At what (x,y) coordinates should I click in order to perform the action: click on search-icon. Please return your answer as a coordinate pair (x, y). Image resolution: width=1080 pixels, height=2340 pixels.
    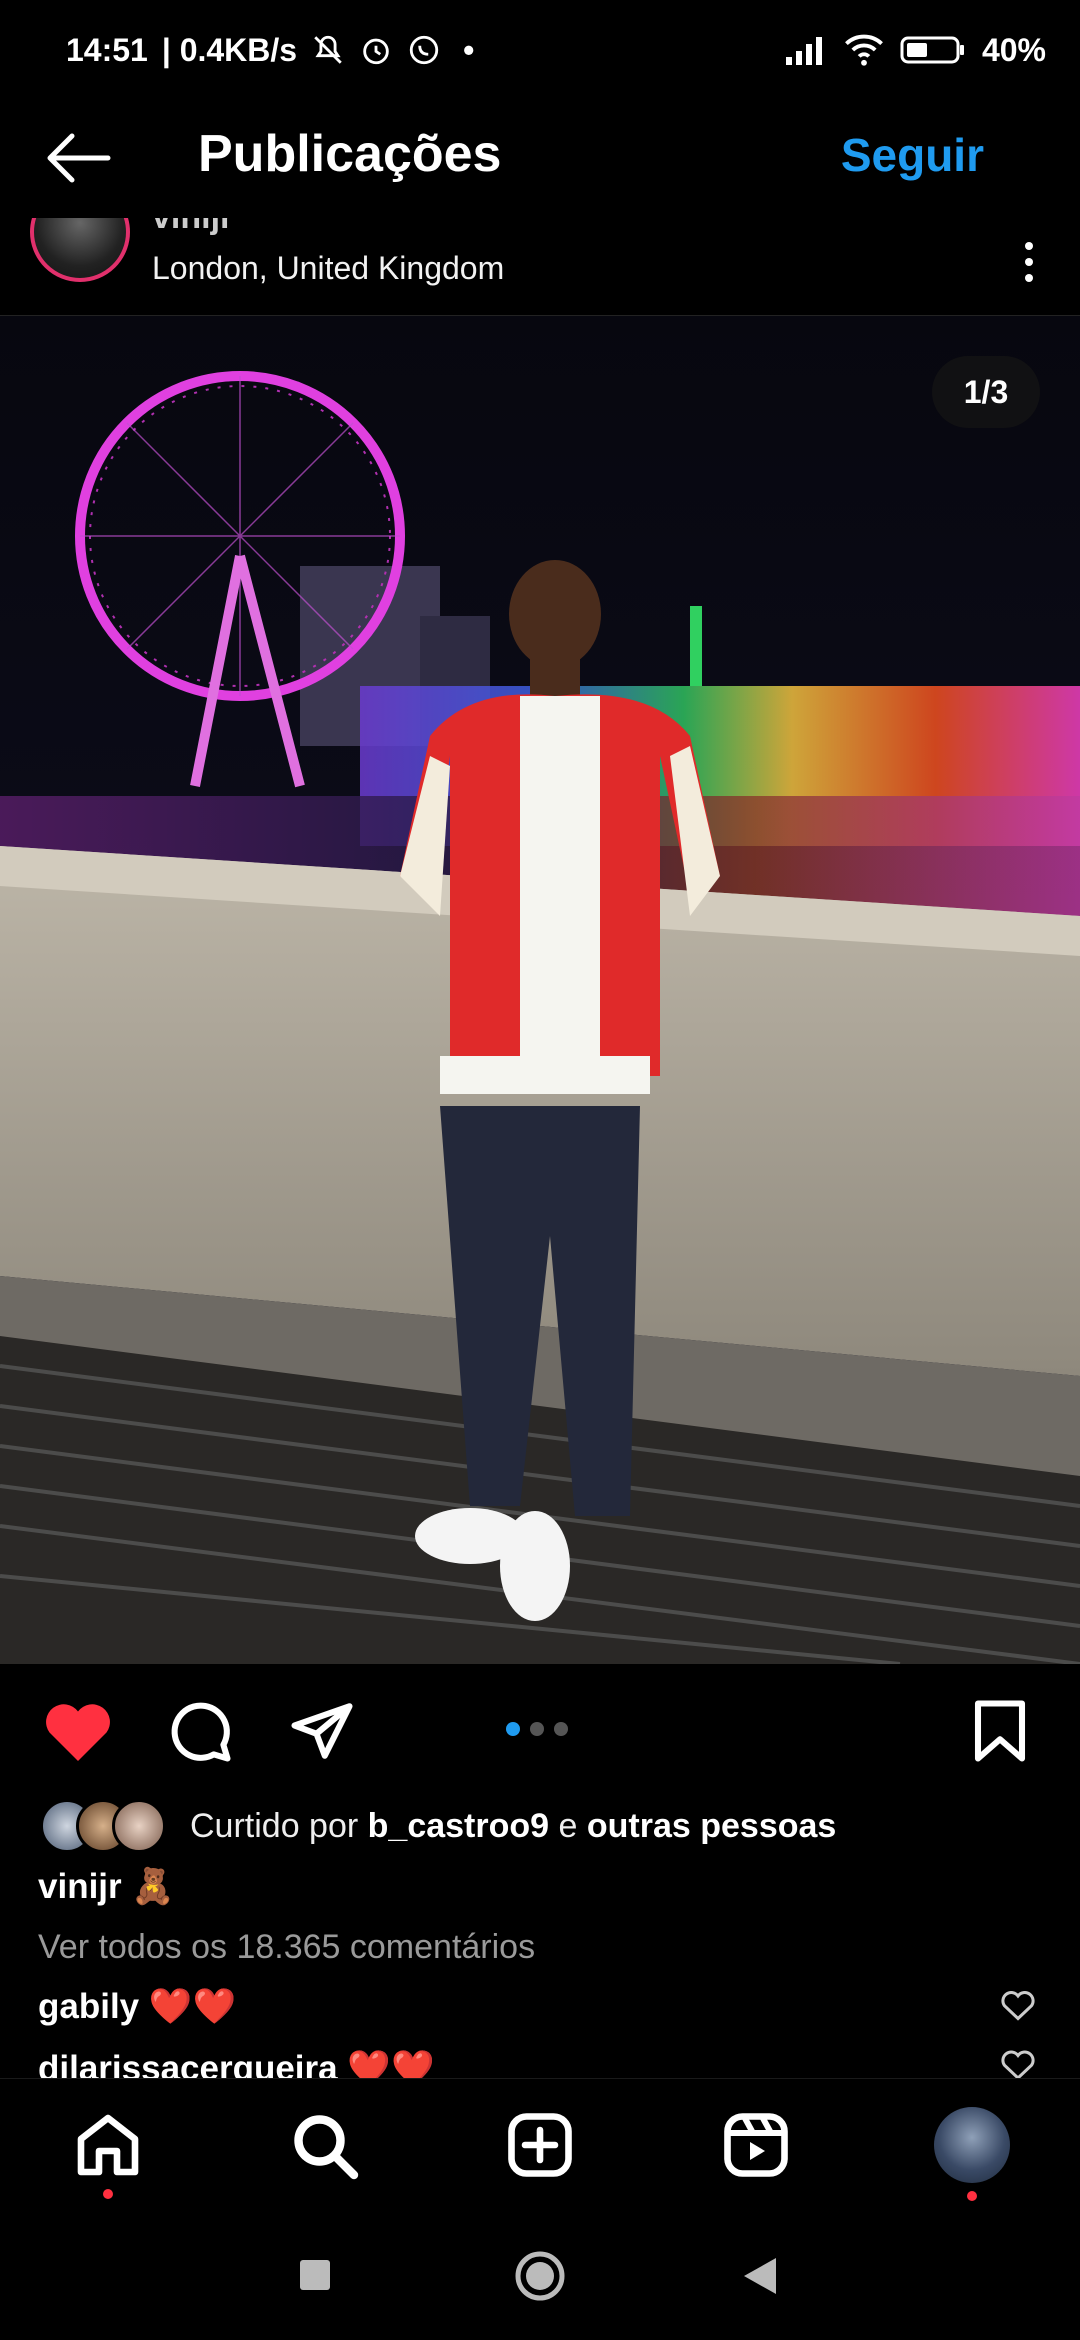
    Looking at the image, I should click on (324, 2145).